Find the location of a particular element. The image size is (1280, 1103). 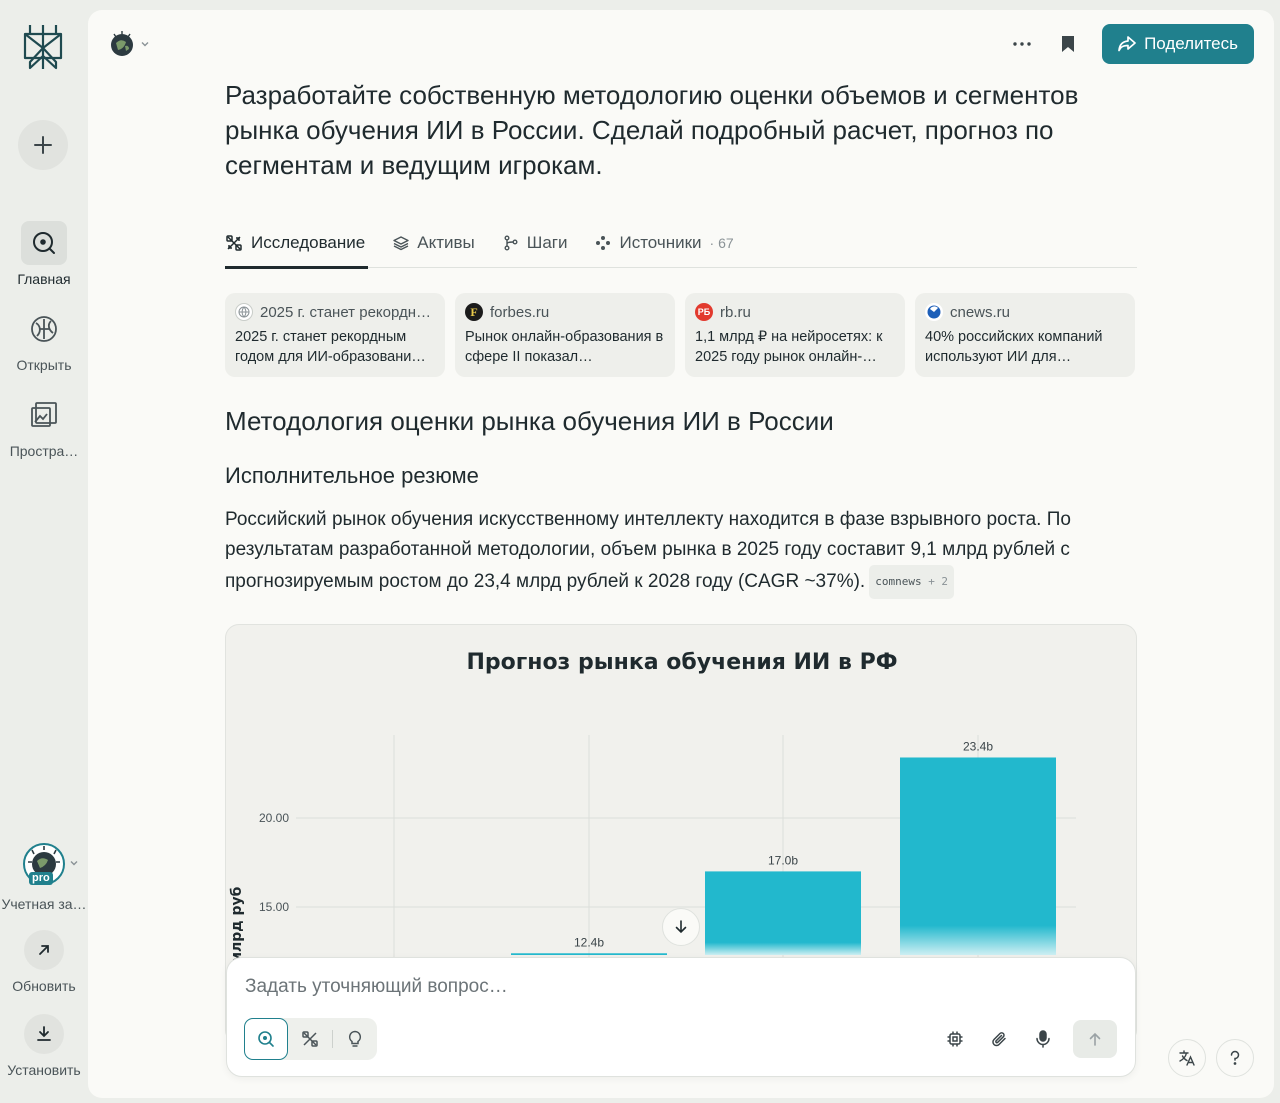

sidebar-item-upgrade: Обновить is located at coordinates (44, 962).